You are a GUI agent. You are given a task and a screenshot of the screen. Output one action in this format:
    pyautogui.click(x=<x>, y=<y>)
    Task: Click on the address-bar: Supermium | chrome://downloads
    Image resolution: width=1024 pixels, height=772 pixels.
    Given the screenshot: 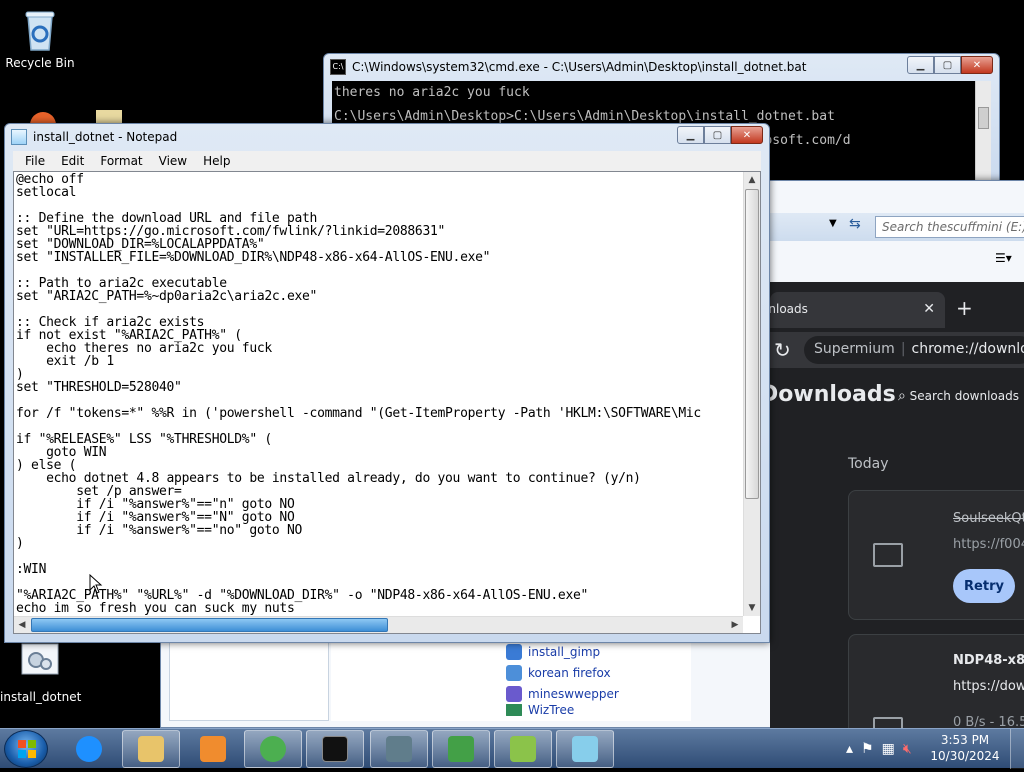 What is the action you would take?
    pyautogui.click(x=914, y=350)
    